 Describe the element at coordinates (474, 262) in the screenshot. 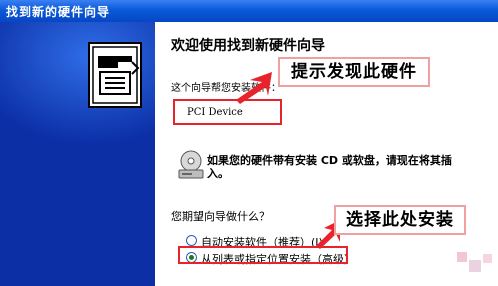

I see `decorative-shape` at that location.